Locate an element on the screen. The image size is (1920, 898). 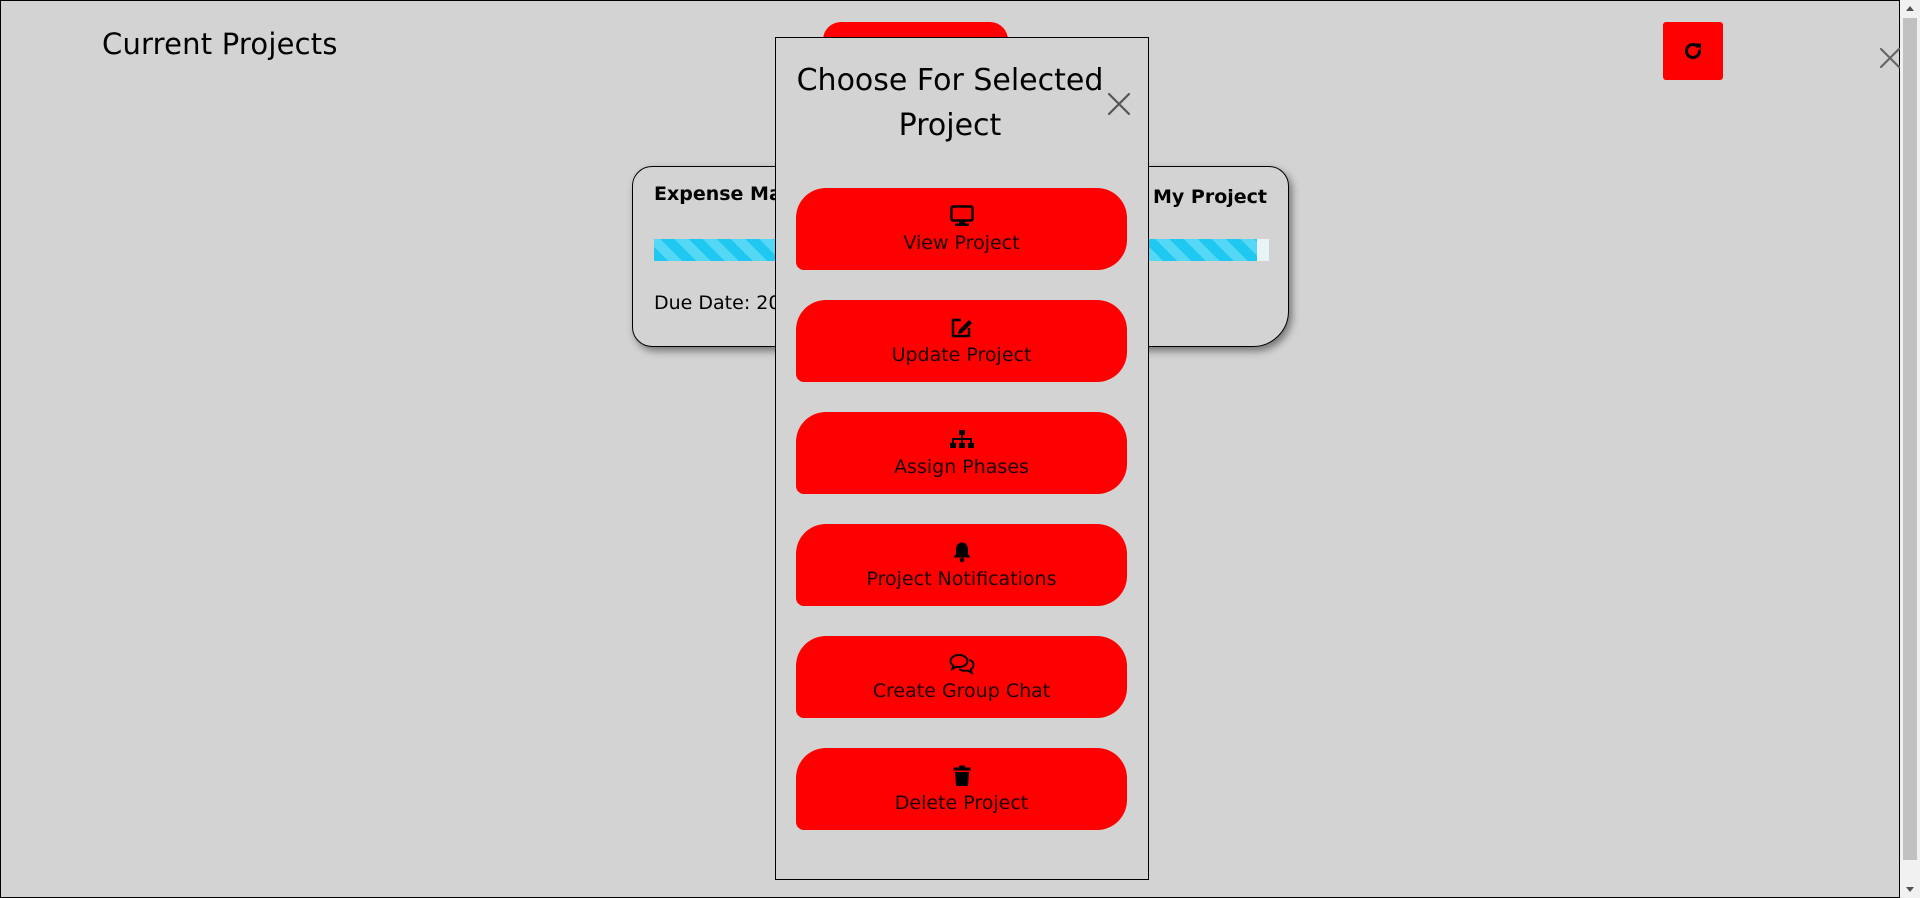
view-project-button: View Project is located at coordinates (961, 229).